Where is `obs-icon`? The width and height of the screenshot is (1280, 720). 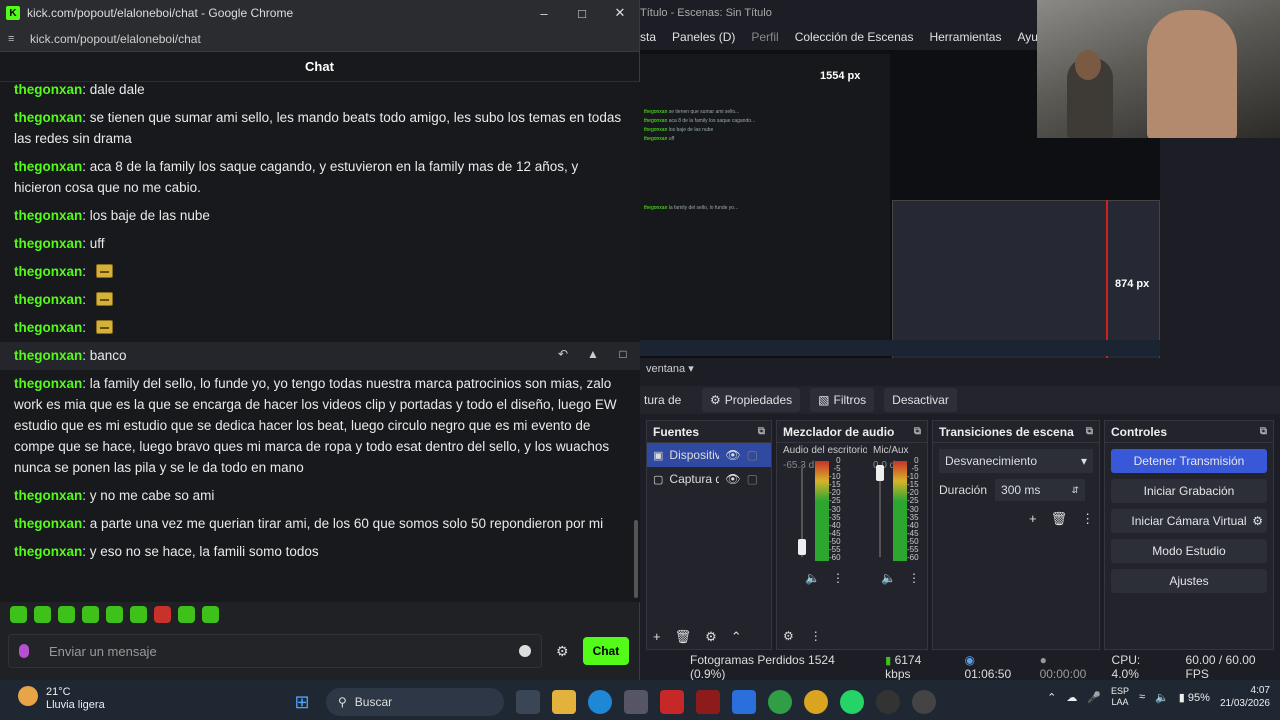 obs-icon is located at coordinates (888, 702).